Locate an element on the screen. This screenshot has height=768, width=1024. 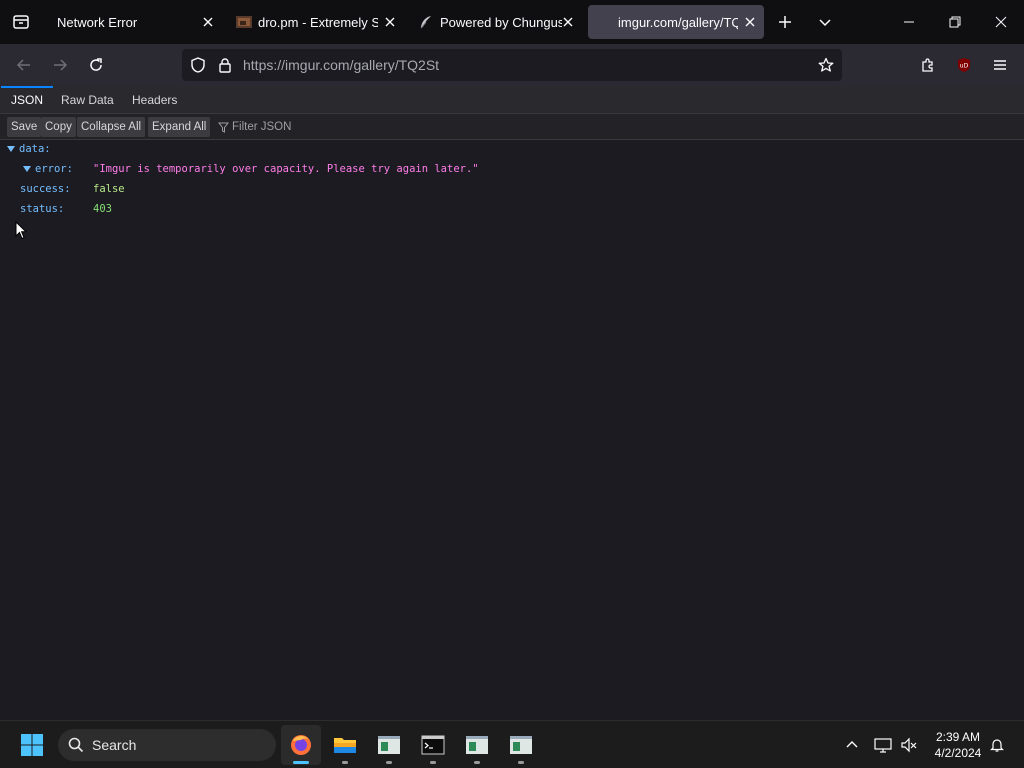
json-viewer-tabs: JSON Raw Data Headers is located at coordinates (512, 100).